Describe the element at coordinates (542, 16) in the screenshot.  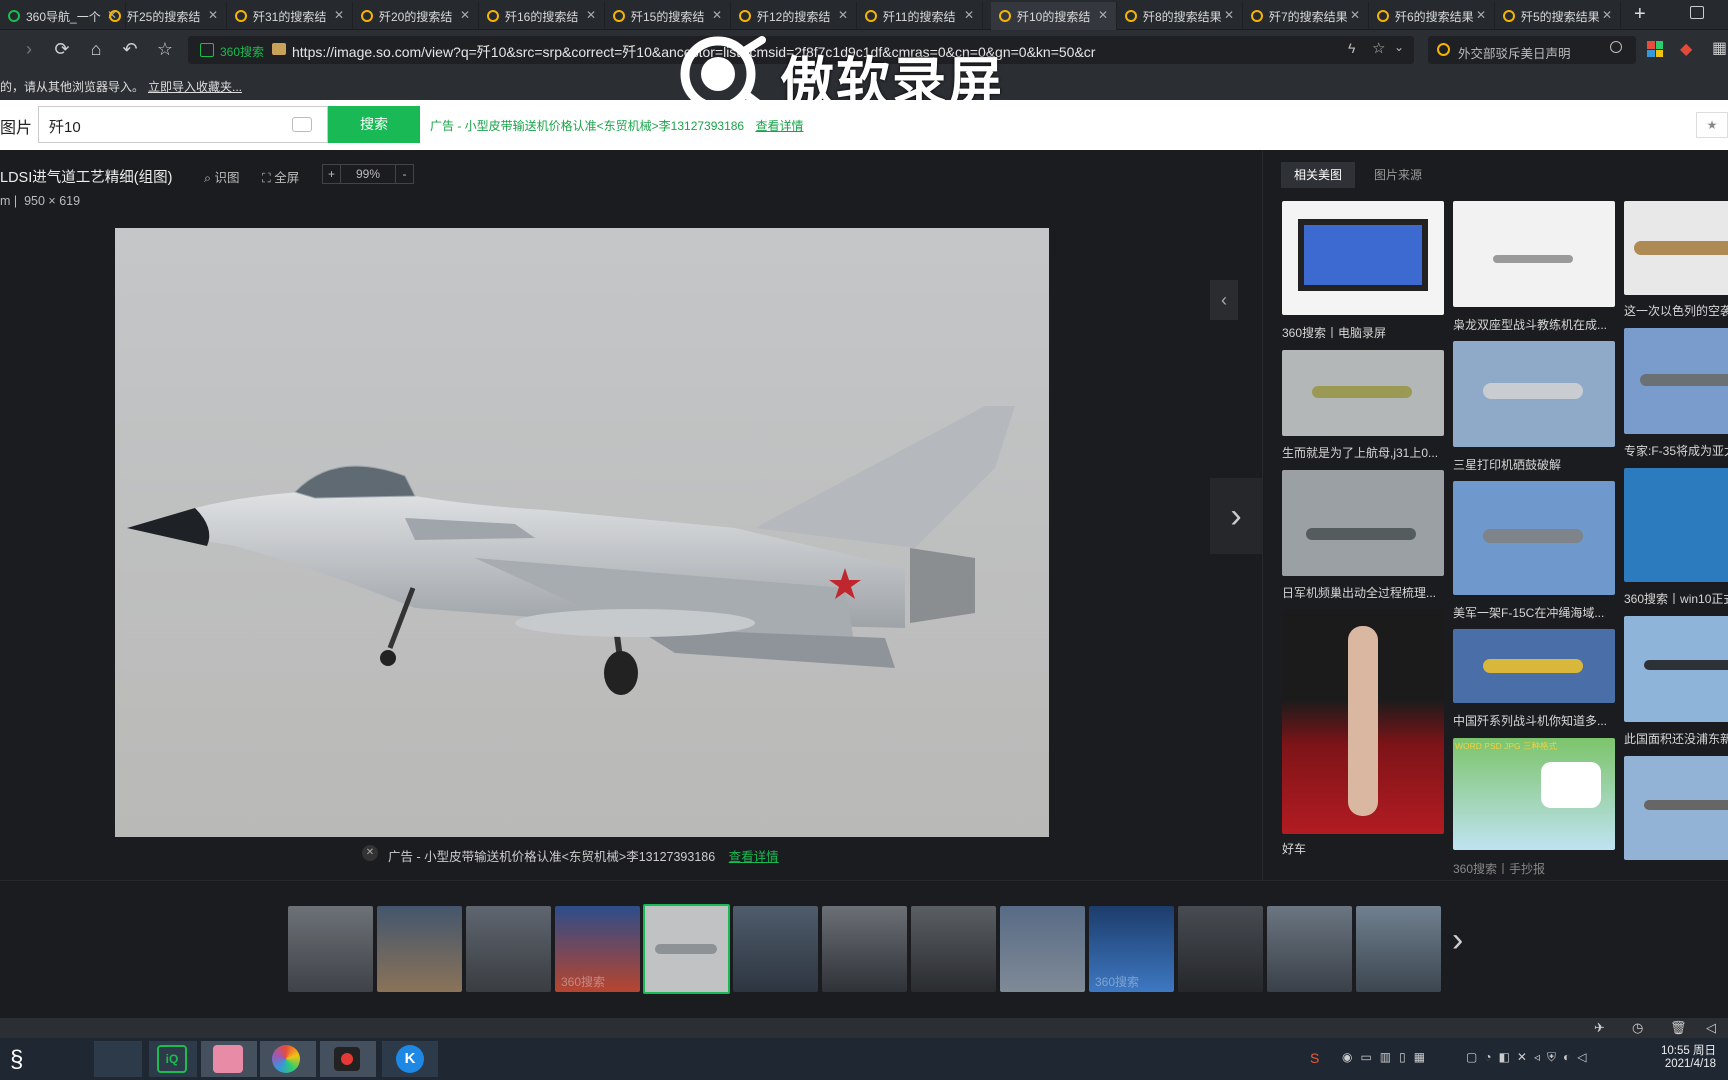
I see `tab-j16: 歼16的搜索结 ✕` at that location.